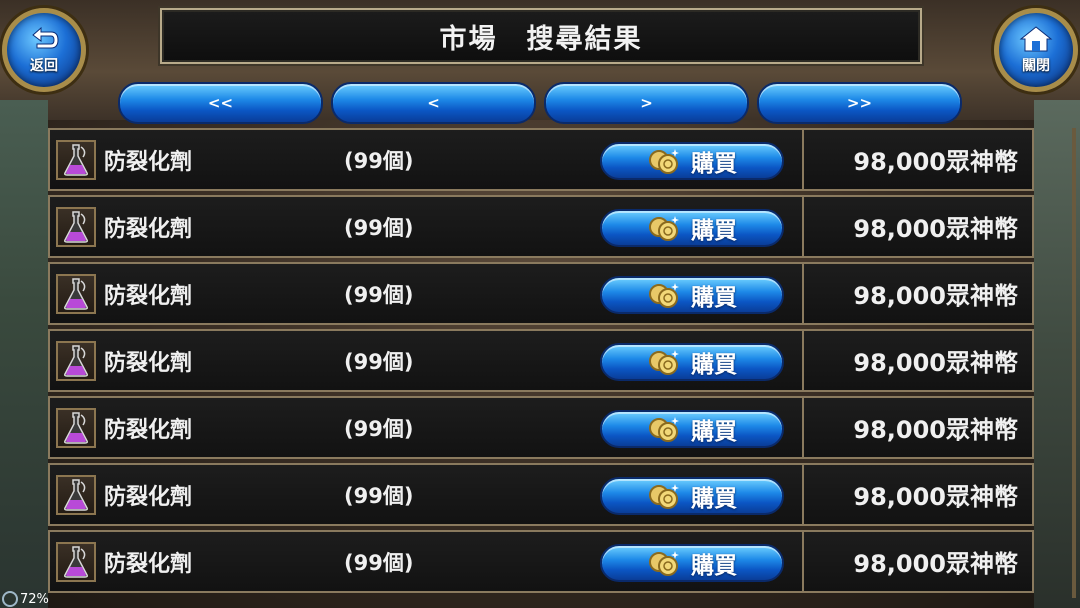 The height and width of the screenshot is (608, 1080). I want to click on loading-status: 72%, so click(25, 599).